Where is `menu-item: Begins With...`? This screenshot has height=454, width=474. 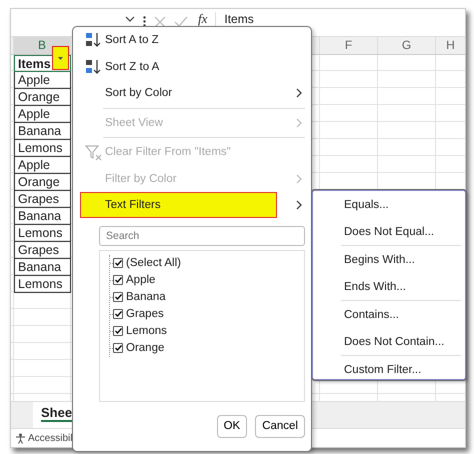
menu-item: Begins With... is located at coordinates (389, 259).